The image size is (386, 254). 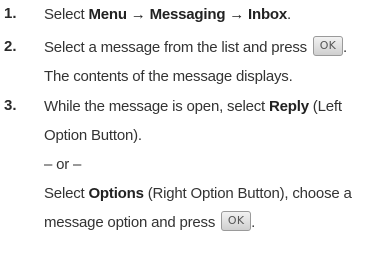 What do you see at coordinates (10, 105) in the screenshot?
I see `step-number: 3.` at bounding box center [10, 105].